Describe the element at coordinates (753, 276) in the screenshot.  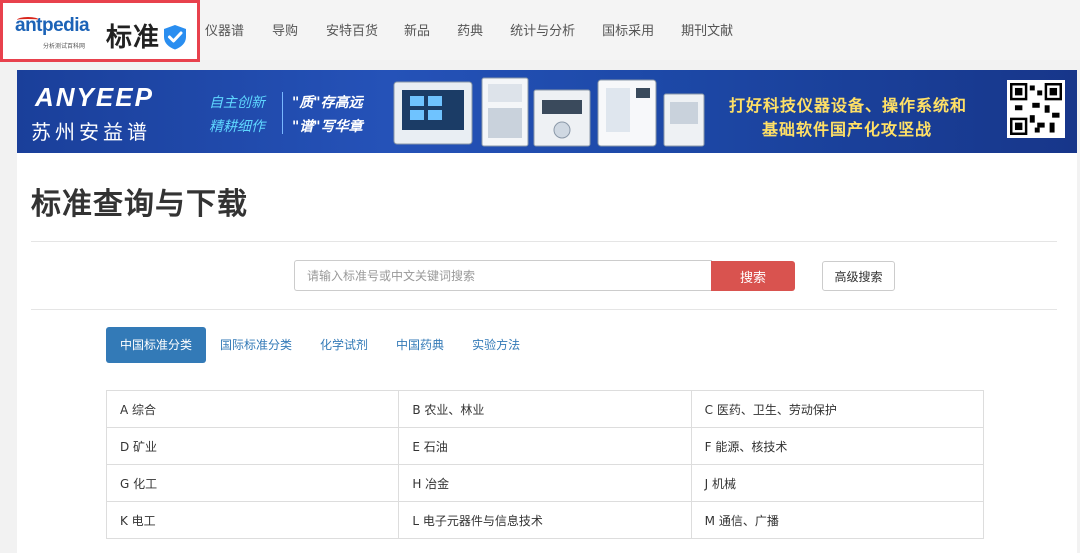
I see `search-button: 搜索` at that location.